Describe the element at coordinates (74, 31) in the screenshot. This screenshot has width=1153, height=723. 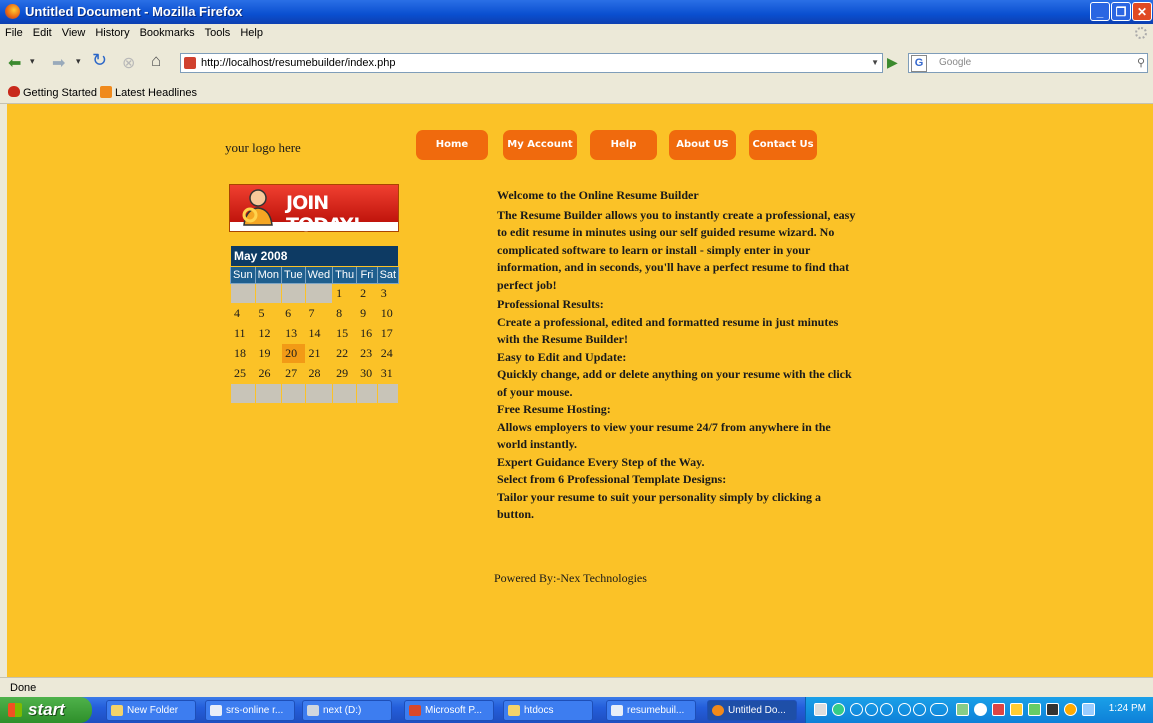
I see `menu-view: View` at that location.